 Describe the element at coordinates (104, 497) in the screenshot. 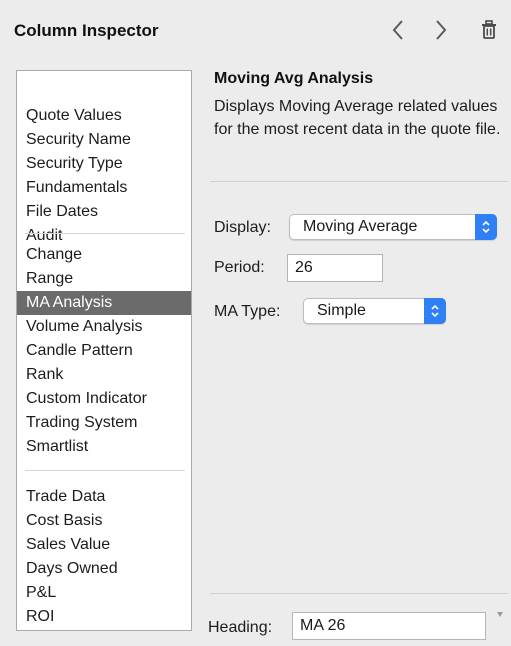

I see `list-item: Trade Data` at that location.